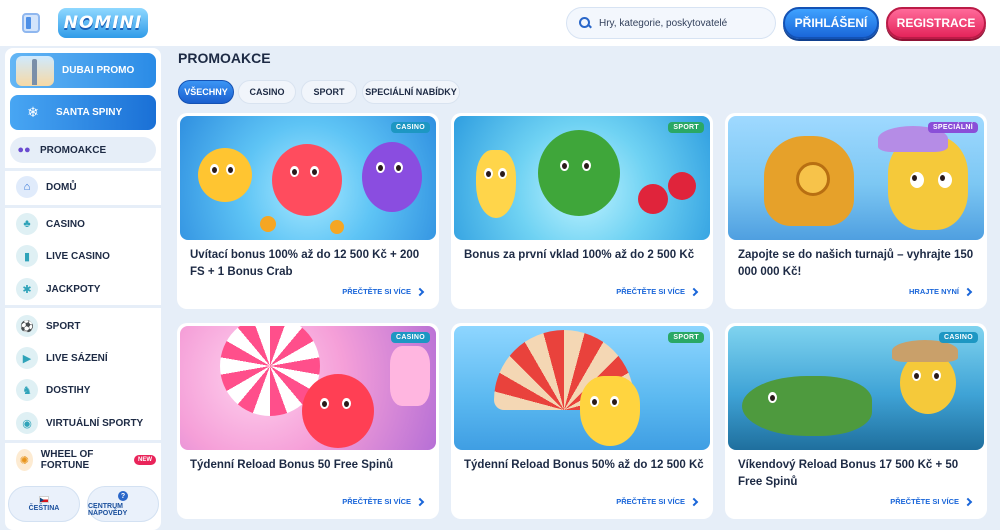  Describe the element at coordinates (933, 291) in the screenshot. I see `link-label: HRAJTE NYNÍ` at that location.